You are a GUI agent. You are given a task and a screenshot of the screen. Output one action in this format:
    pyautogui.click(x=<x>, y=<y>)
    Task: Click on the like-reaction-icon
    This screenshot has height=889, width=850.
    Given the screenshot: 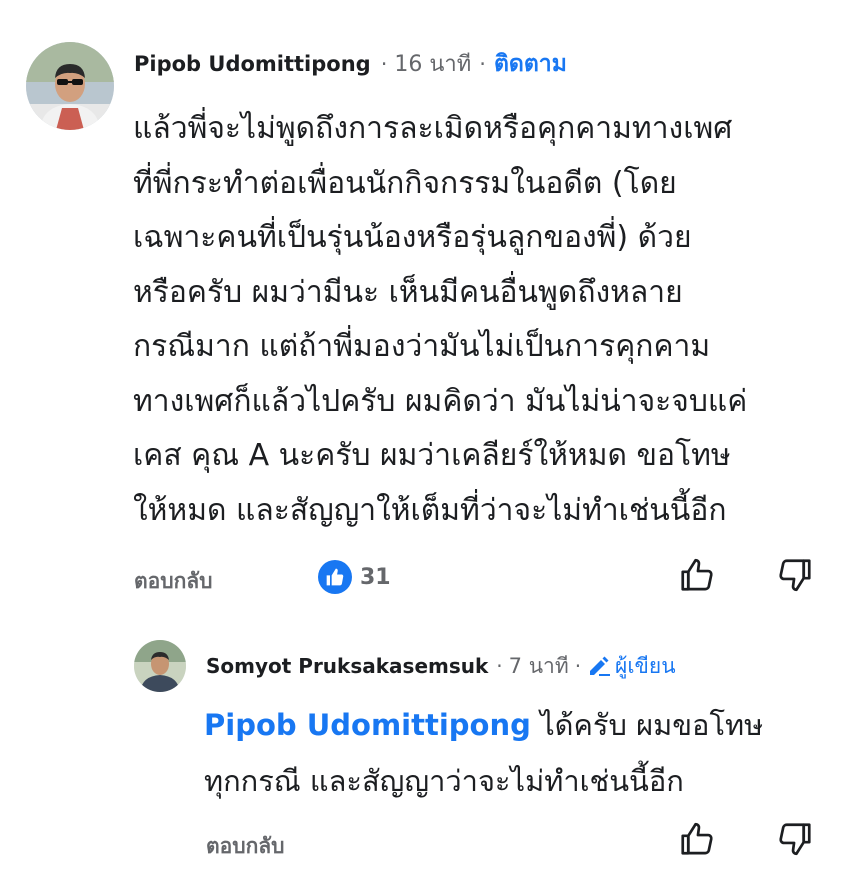 What is the action you would take?
    pyautogui.click(x=335, y=577)
    